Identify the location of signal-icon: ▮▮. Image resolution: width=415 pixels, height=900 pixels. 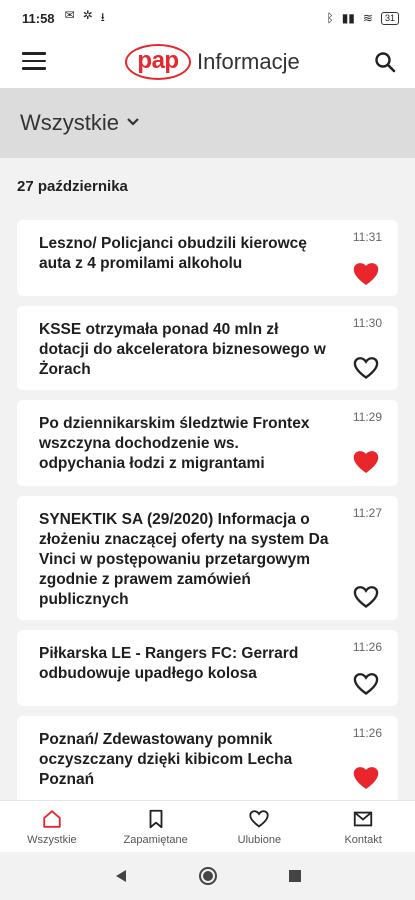
(348, 18).